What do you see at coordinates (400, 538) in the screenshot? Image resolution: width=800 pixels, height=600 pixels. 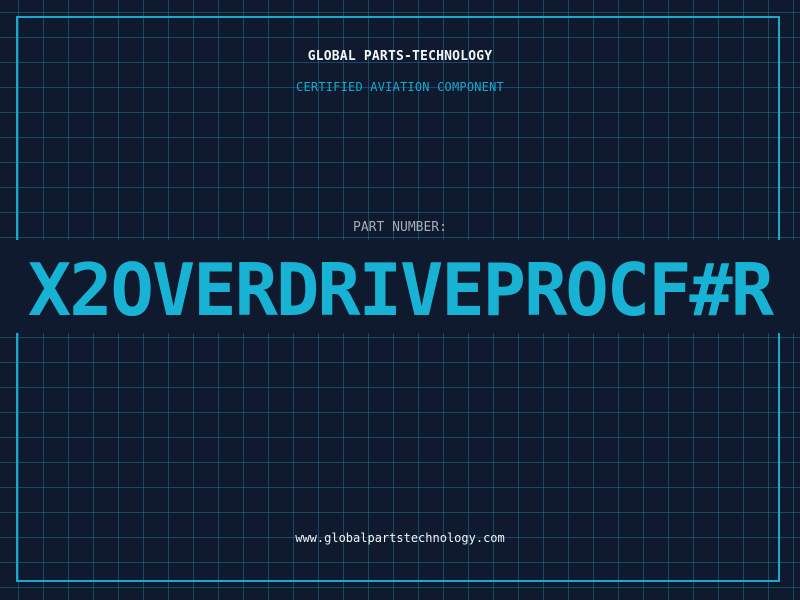 I see `website-url: www.globalpartstechnology.com` at bounding box center [400, 538].